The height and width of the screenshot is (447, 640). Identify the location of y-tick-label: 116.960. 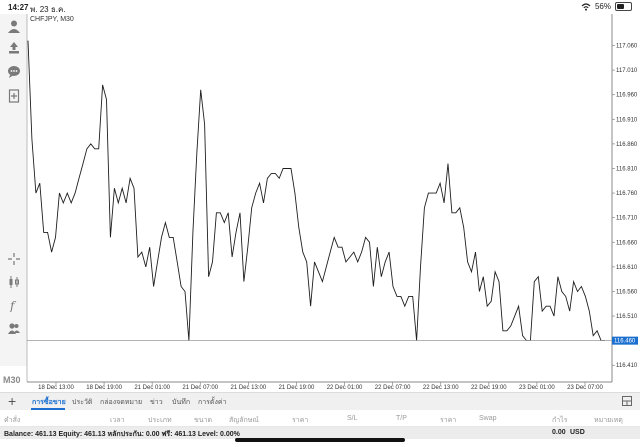
(627, 96).